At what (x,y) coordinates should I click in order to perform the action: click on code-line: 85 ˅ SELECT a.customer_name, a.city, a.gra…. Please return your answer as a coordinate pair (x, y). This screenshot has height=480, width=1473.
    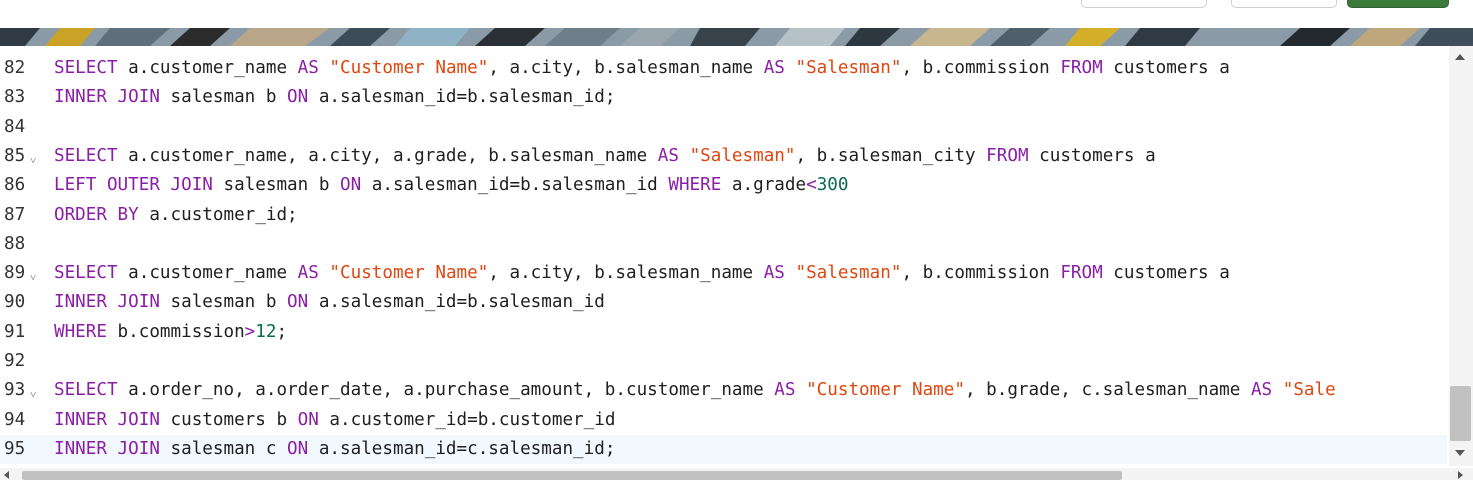
    Looking at the image, I should click on (723, 156).